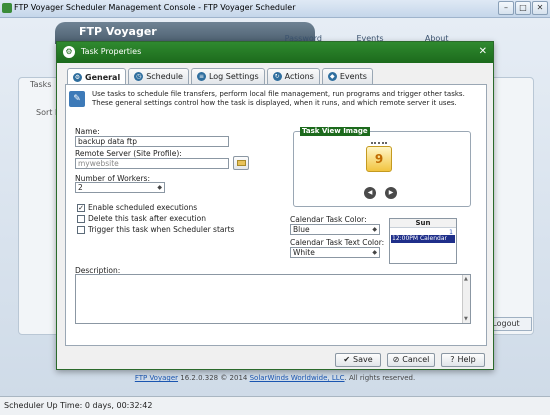 This screenshot has height=415, width=550. I want to click on footer-version: 16.2.0.328 © 2014, so click(214, 378).